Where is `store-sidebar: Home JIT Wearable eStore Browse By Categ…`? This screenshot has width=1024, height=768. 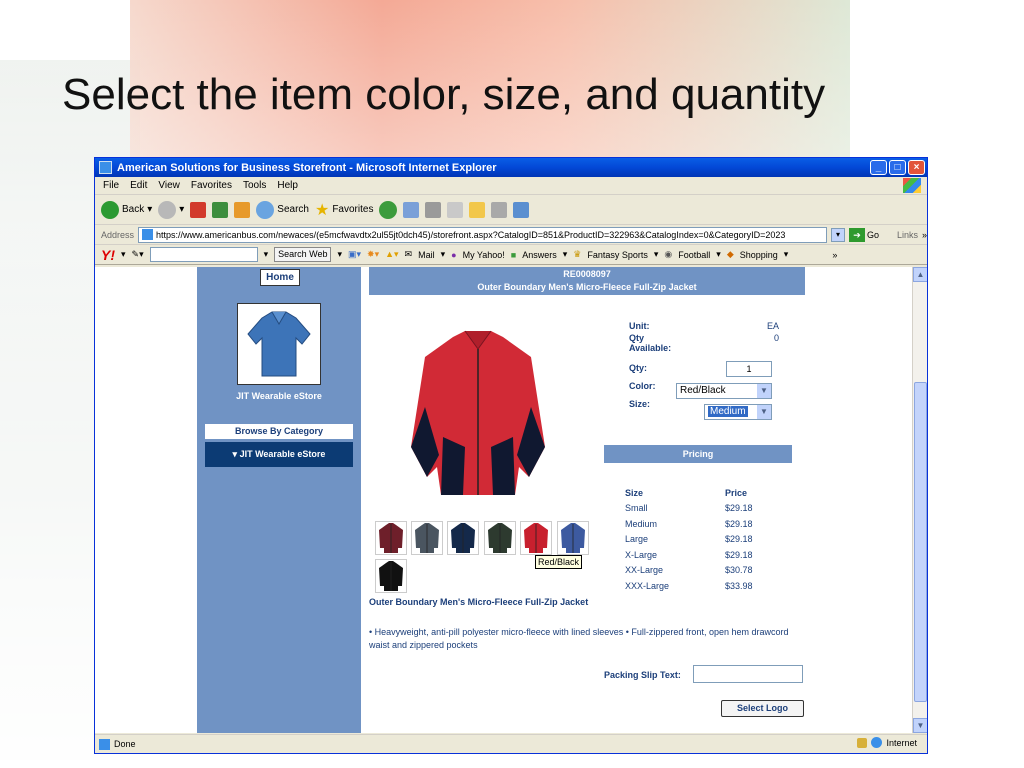 store-sidebar: Home JIT Wearable eStore Browse By Categ… is located at coordinates (279, 500).